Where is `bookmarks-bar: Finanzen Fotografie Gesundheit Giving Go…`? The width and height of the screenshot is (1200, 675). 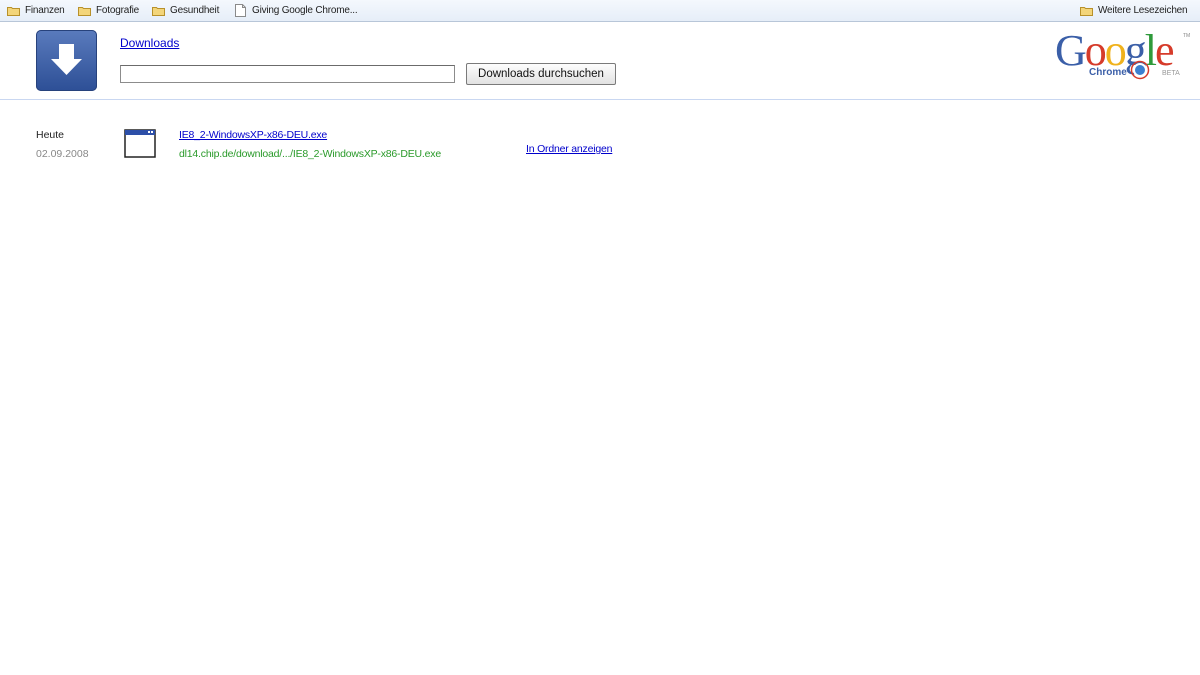
bookmarks-bar: Finanzen Fotografie Gesundheit Giving Go… is located at coordinates (600, 11).